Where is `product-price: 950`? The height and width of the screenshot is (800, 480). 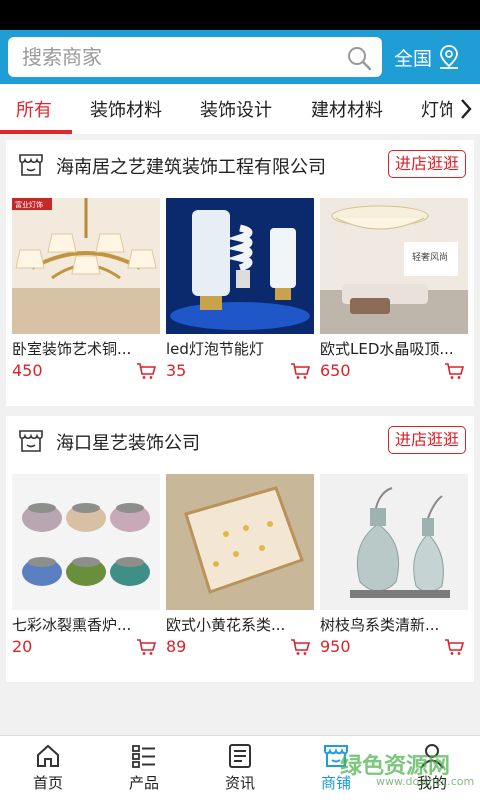 product-price: 950 is located at coordinates (335, 646).